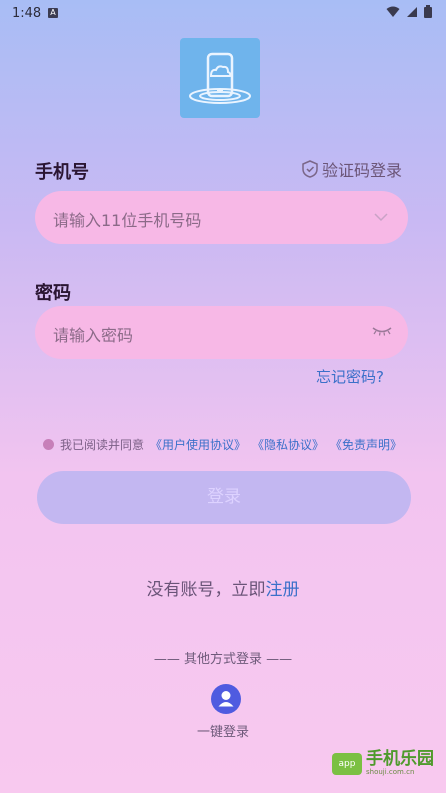  What do you see at coordinates (288, 444) in the screenshot?
I see `privacy-policy-link: 《隐私协议》` at bounding box center [288, 444].